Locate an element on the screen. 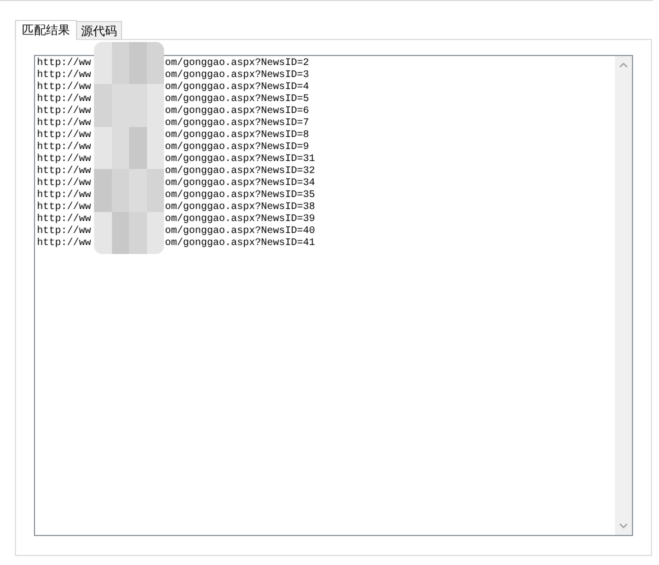 The width and height of the screenshot is (659, 565). url-end-text: om/gonggao.aspx?NewsID=31 is located at coordinates (240, 160).